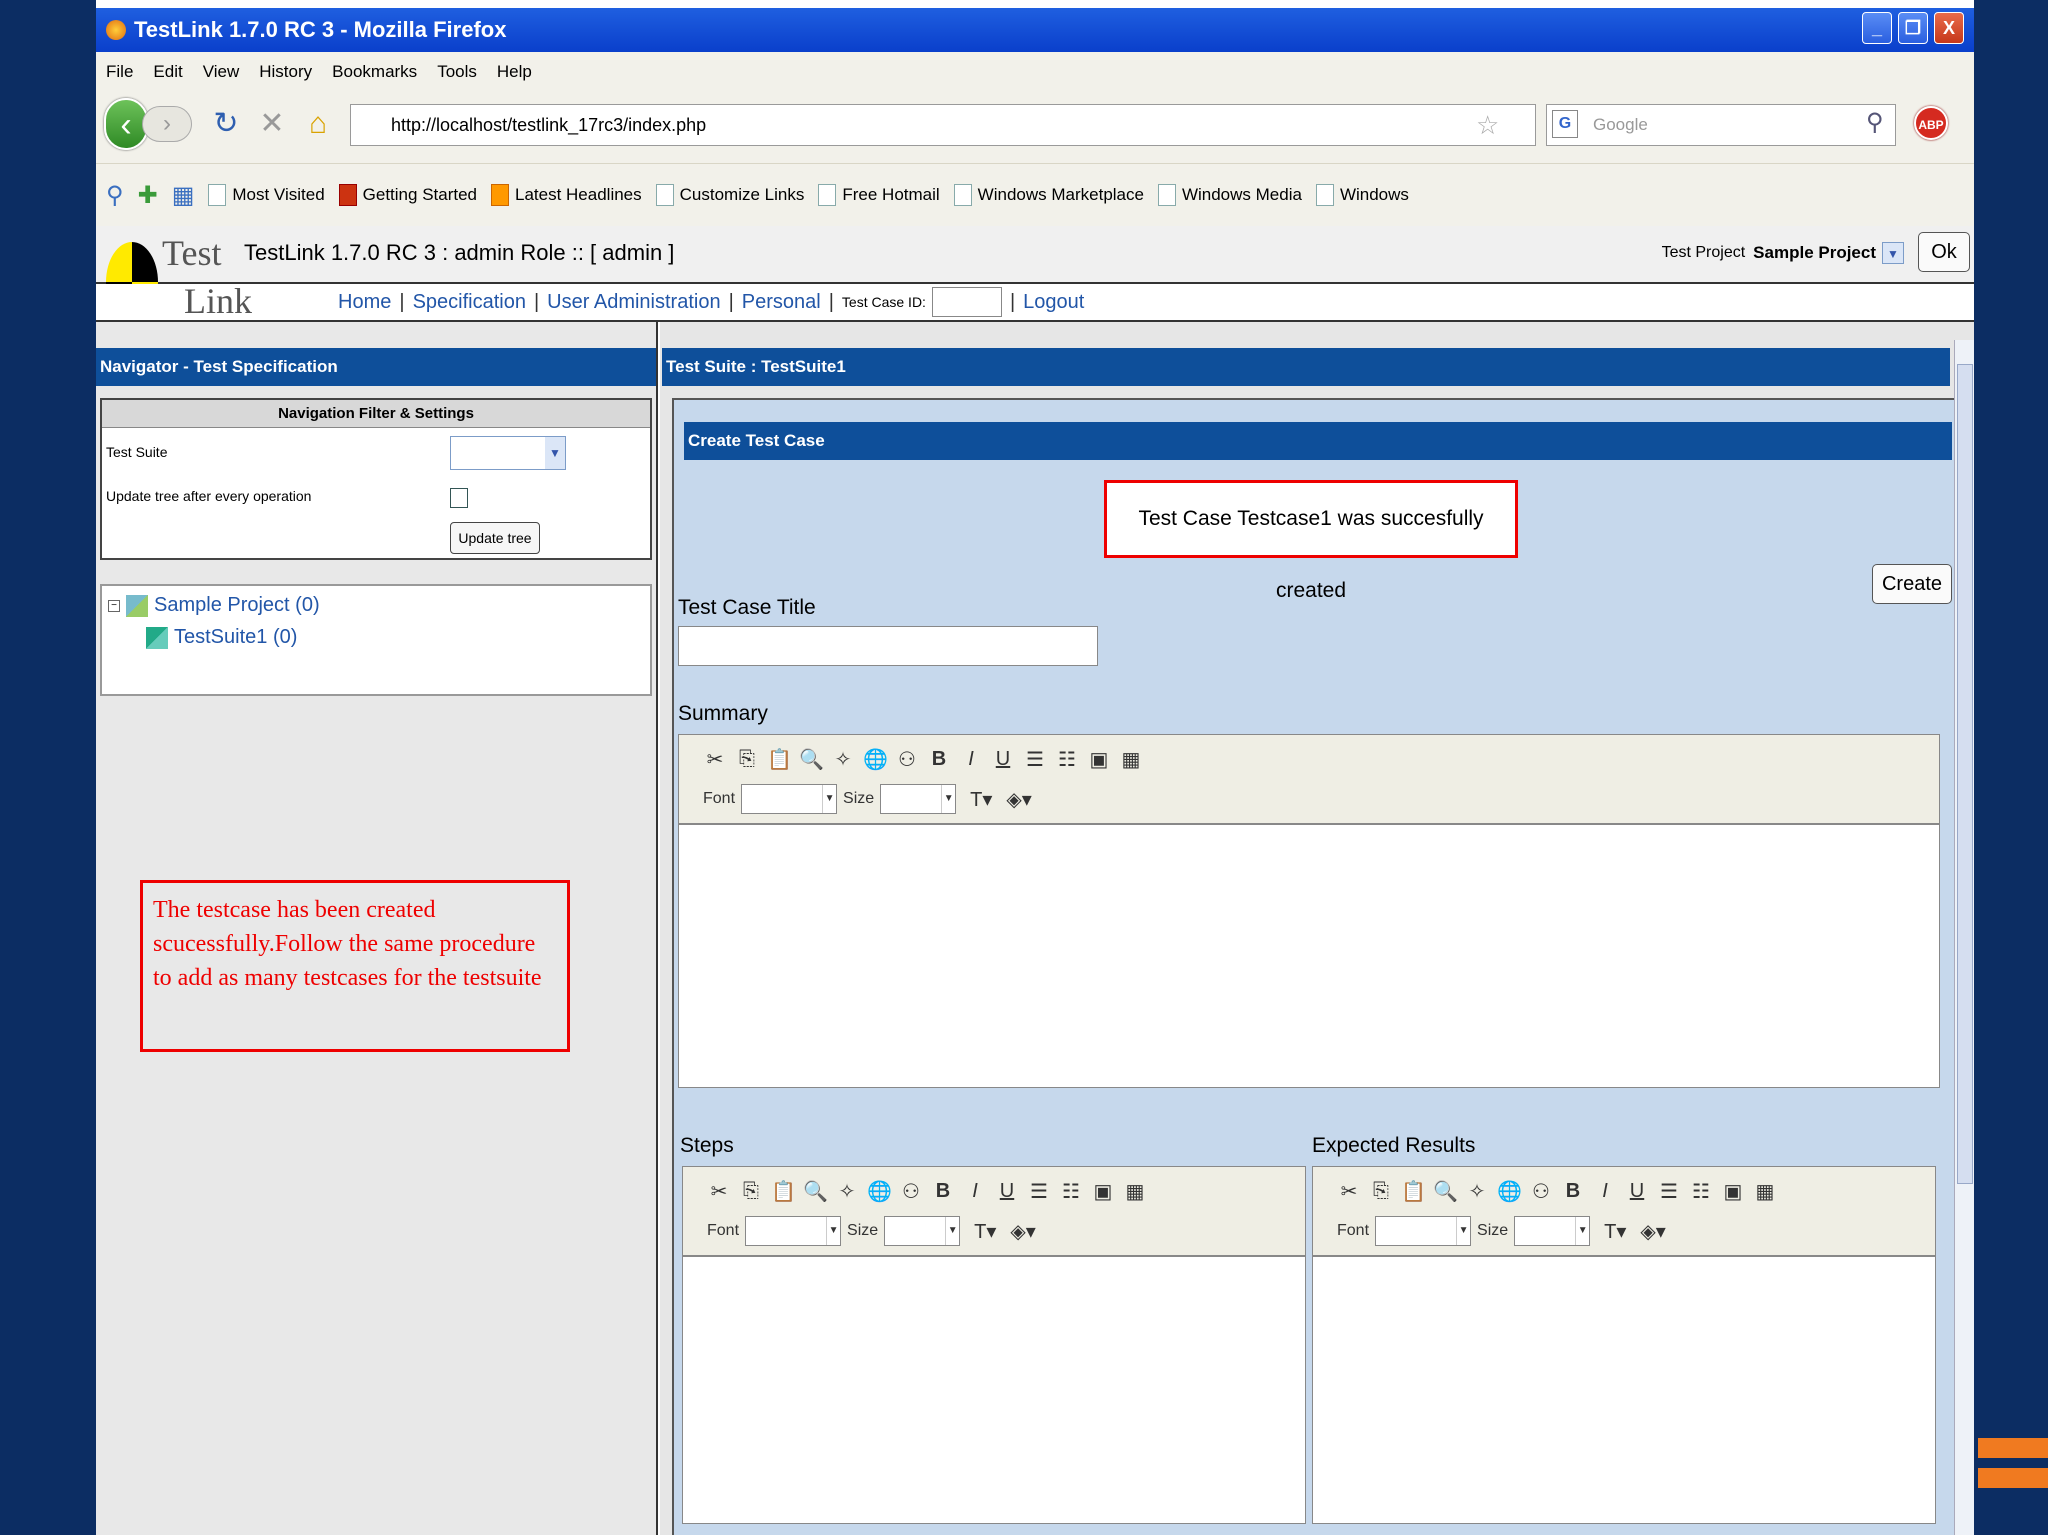 This screenshot has width=2048, height=1535. Describe the element at coordinates (566, 195) in the screenshot. I see `bookmark-latest-headlines: Latest Headlines` at that location.